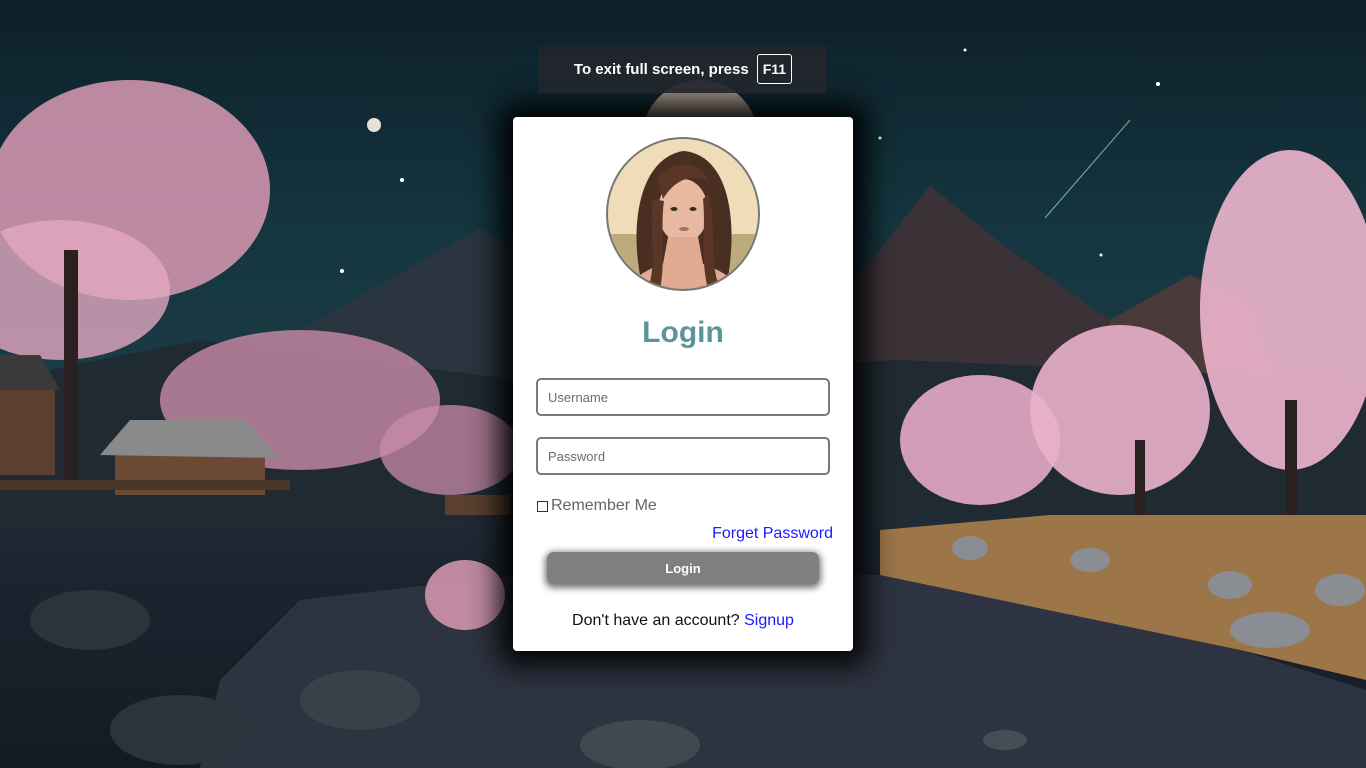 The width and height of the screenshot is (1366, 768). I want to click on login-title: Login, so click(683, 332).